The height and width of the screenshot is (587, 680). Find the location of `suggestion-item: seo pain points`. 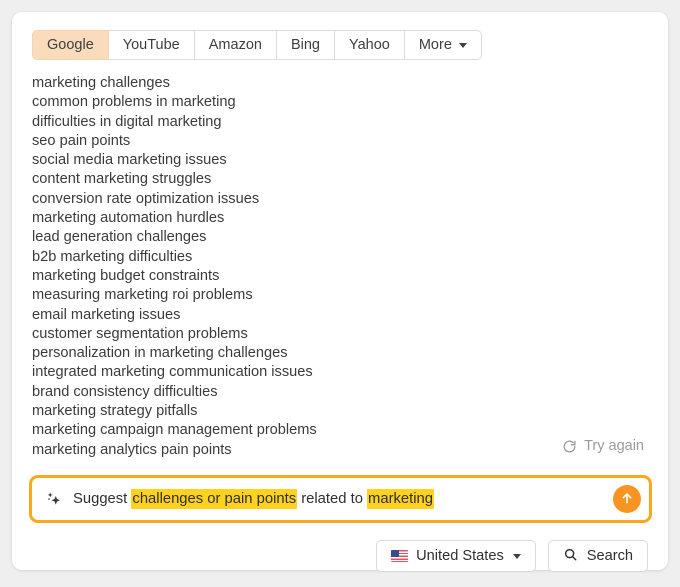

suggestion-item: seo pain points is located at coordinates (312, 141).